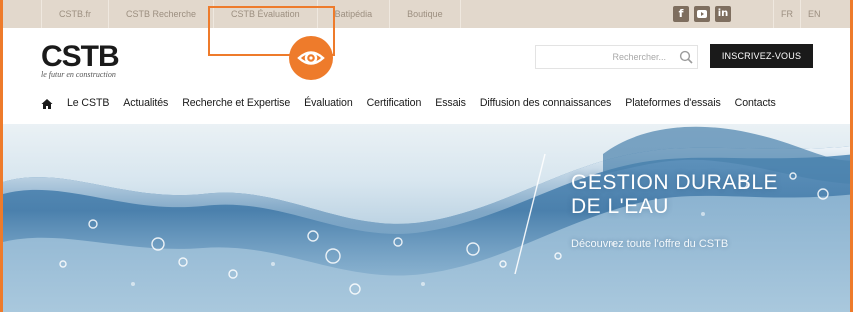 The image size is (853, 312). What do you see at coordinates (450, 103) in the screenshot?
I see `nav-item-essais: Essais` at bounding box center [450, 103].